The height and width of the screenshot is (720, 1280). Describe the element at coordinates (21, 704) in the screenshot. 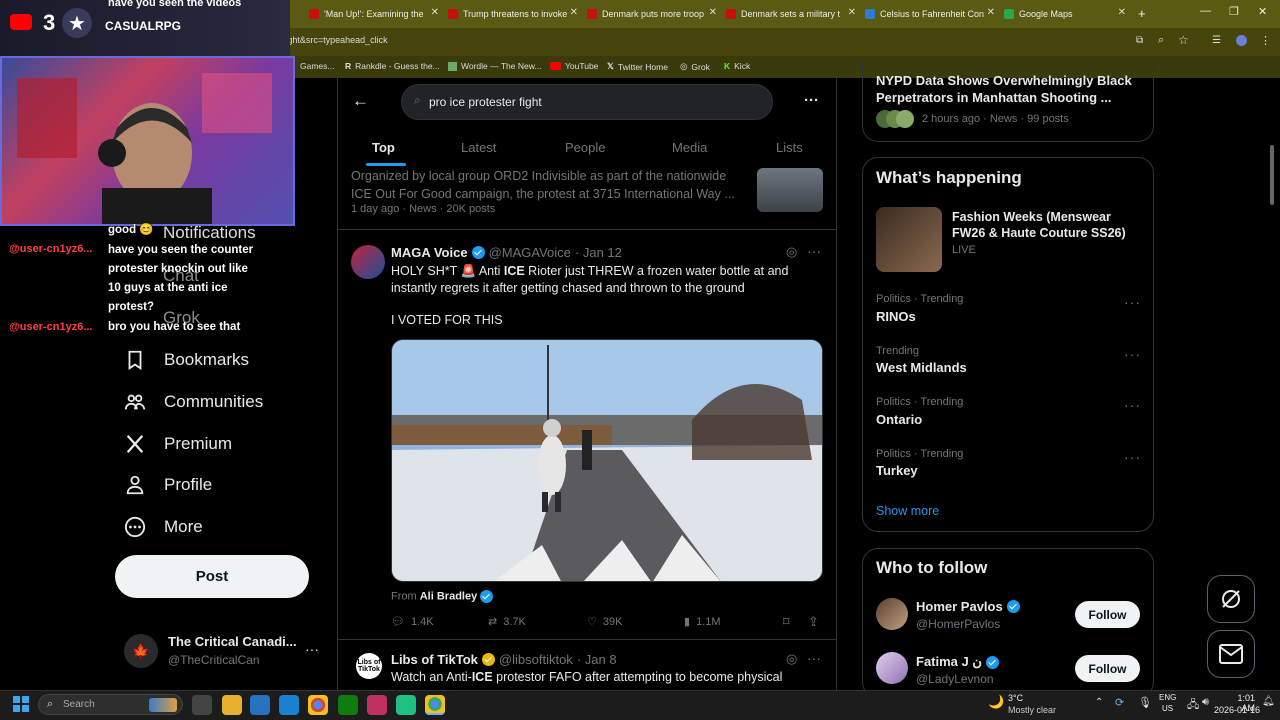

I see `windows-start-icon` at that location.